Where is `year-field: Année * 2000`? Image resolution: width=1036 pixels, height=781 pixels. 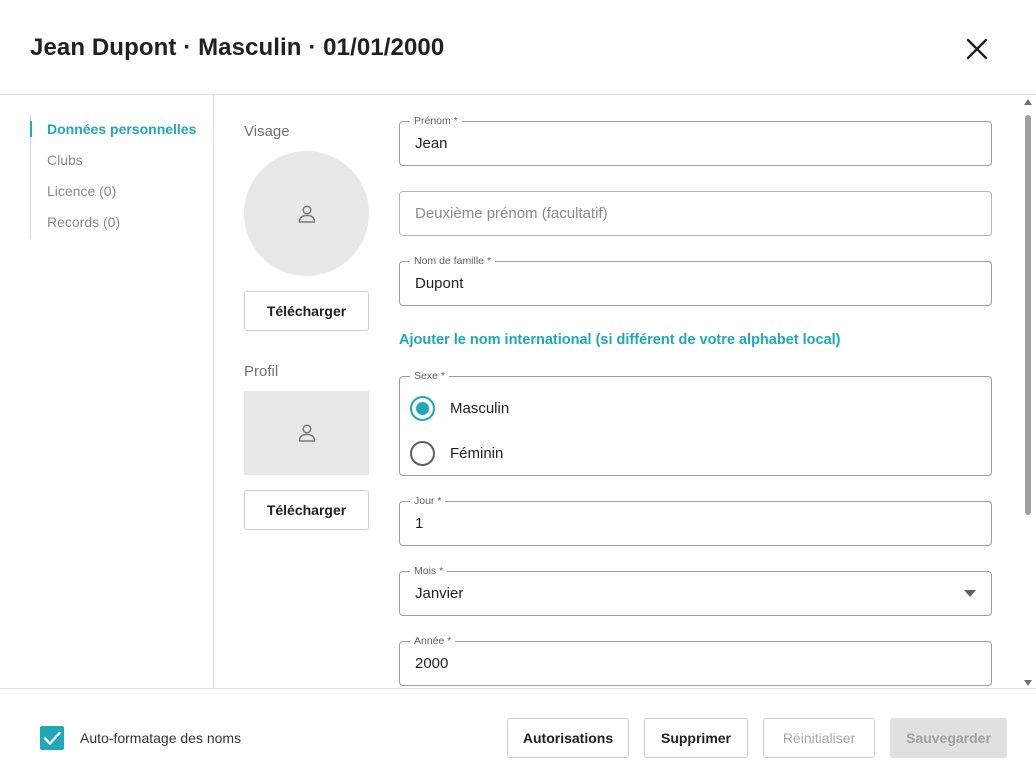
year-field: Année * 2000 is located at coordinates (695, 660).